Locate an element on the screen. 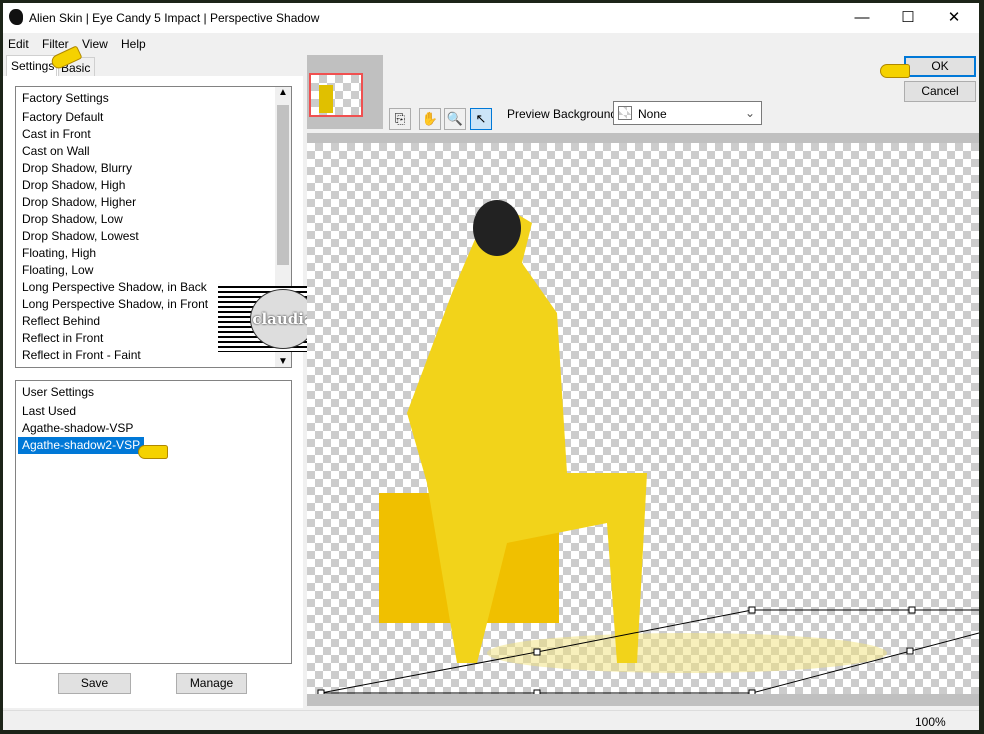 This screenshot has width=984, height=734. zoom-tool-icon: 🔍 is located at coordinates (455, 119).